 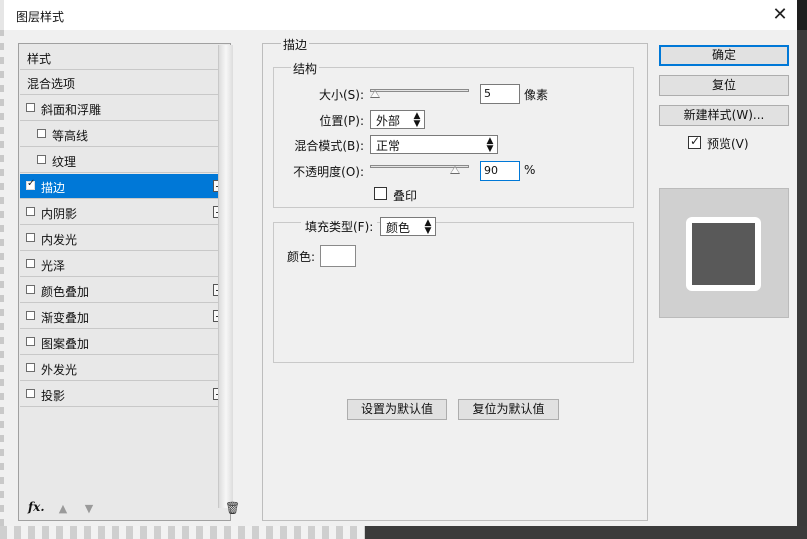 What do you see at coordinates (40, 17) in the screenshot?
I see `dialog-title: 图层样式` at bounding box center [40, 17].